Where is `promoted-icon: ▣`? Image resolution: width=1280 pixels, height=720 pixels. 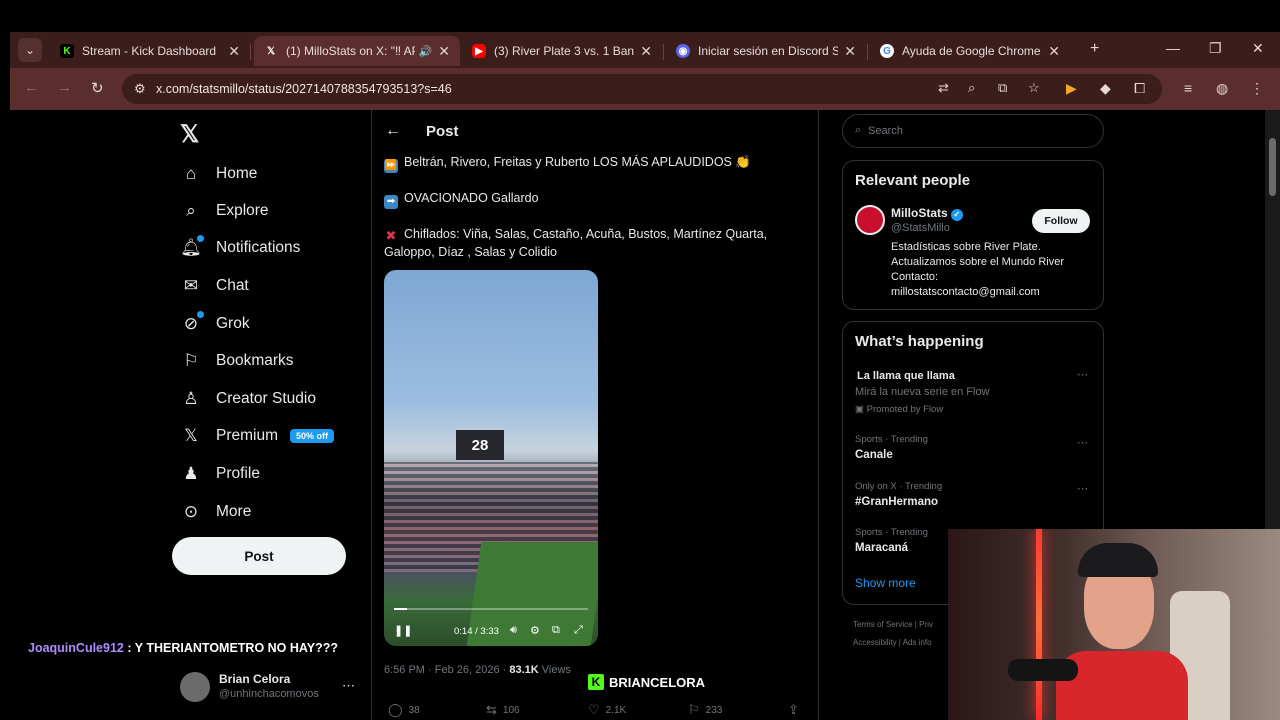
promoted-icon: ▣ is located at coordinates (859, 409).